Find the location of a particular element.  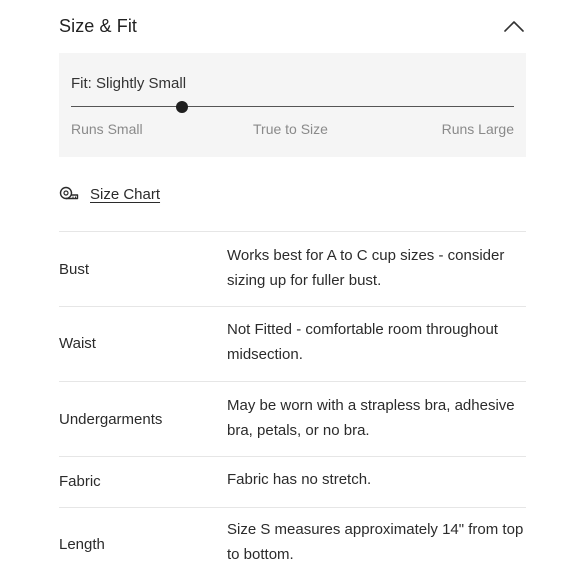

chevron-up-icon is located at coordinates (514, 26).